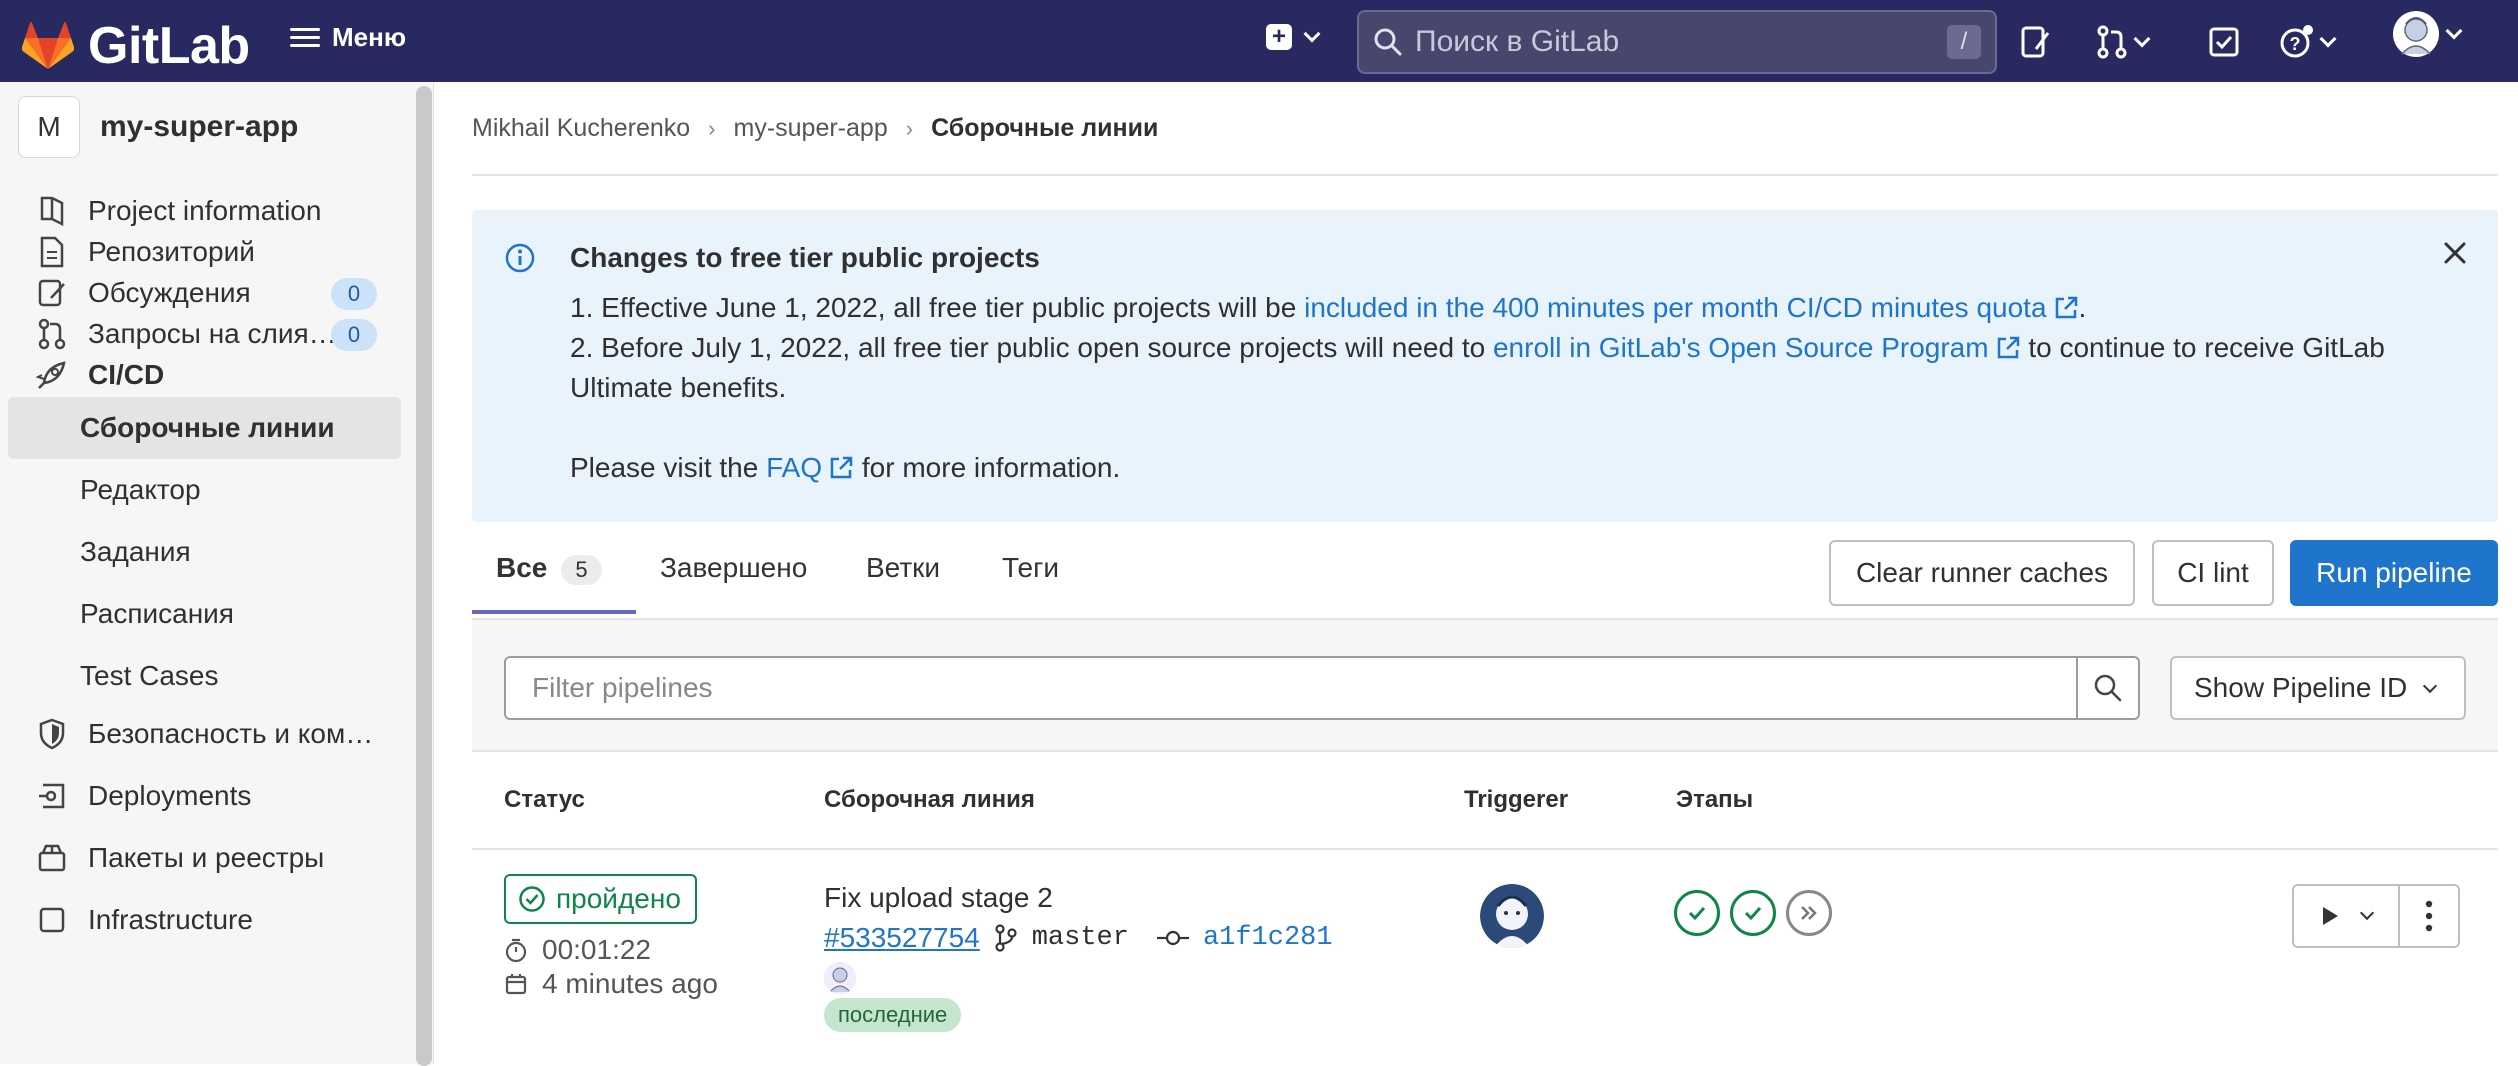  Describe the element at coordinates (2224, 42) in the screenshot. I see `todos-button` at that location.